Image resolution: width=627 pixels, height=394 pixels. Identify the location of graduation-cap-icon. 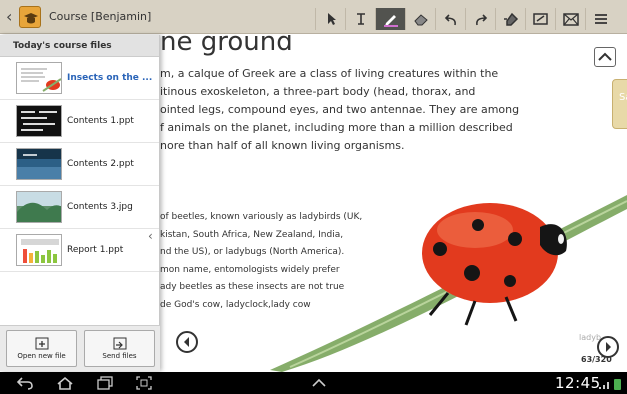
(31, 18).